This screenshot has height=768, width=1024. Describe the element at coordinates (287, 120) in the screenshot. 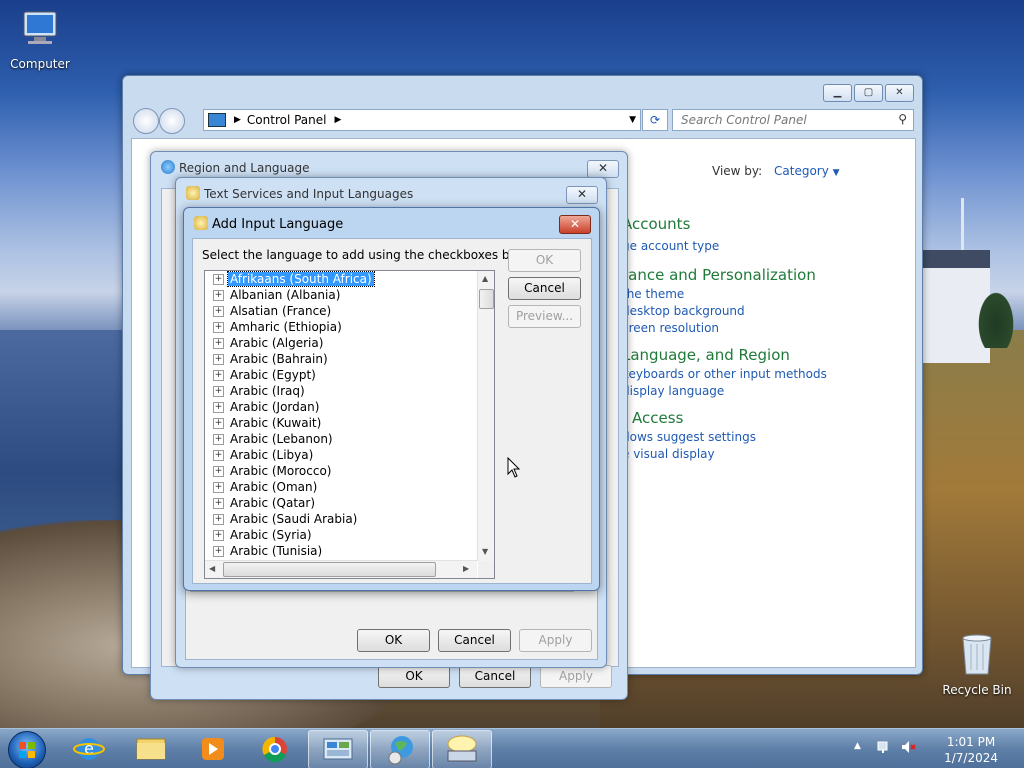

I see `breadcrumb: Control Panel` at that location.